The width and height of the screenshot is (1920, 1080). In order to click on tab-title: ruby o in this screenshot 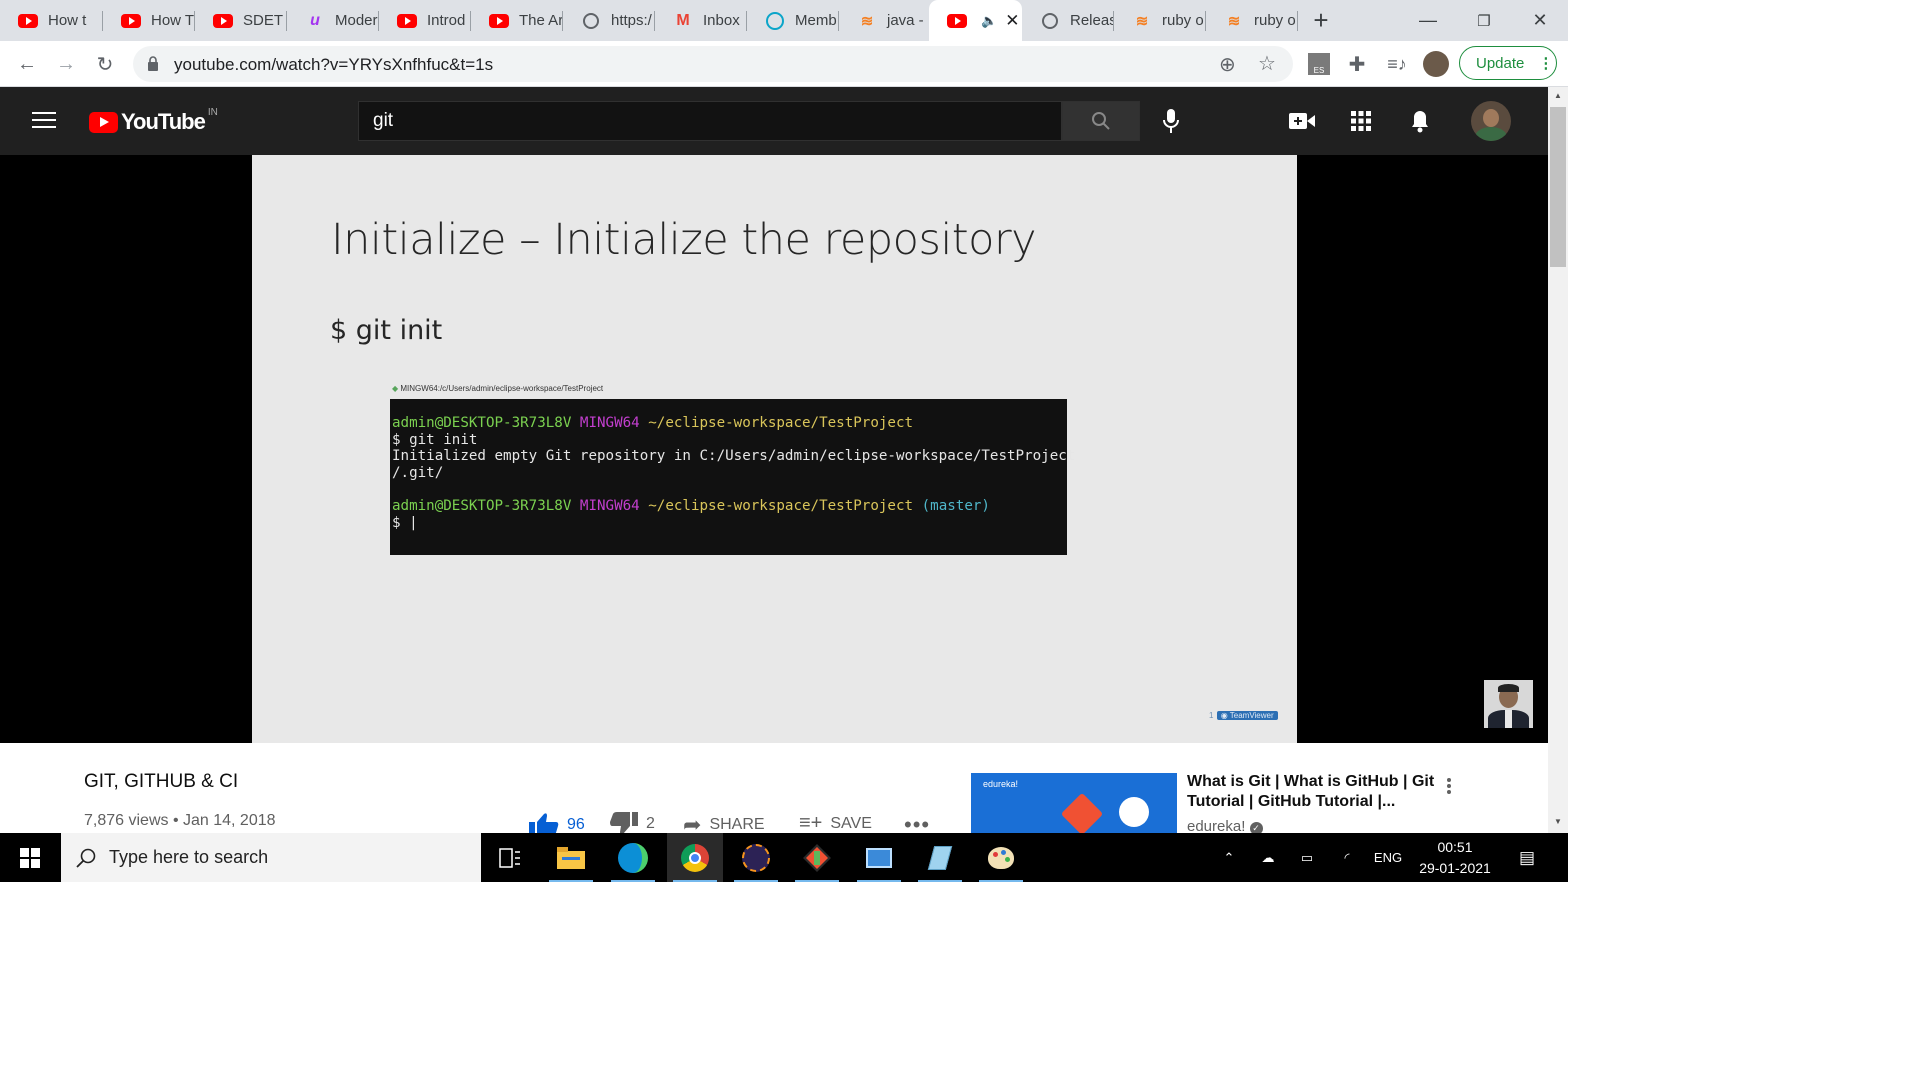, I will do `click(1183, 20)`.